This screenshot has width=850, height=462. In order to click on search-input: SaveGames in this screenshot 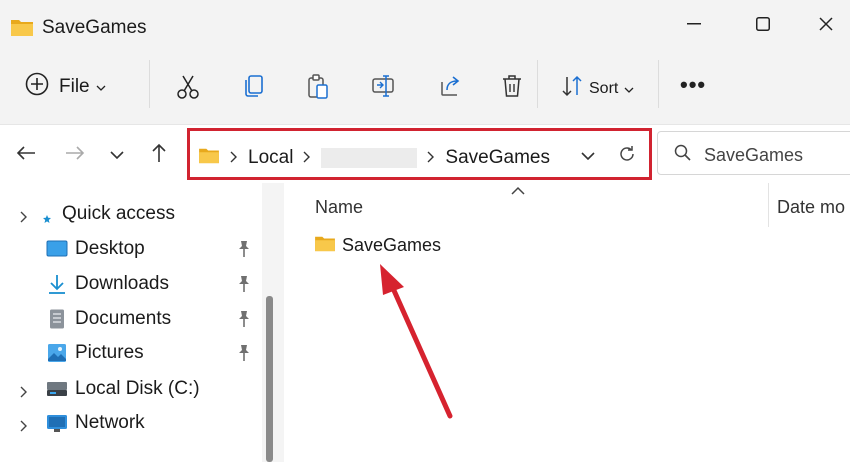, I will do `click(753, 153)`.